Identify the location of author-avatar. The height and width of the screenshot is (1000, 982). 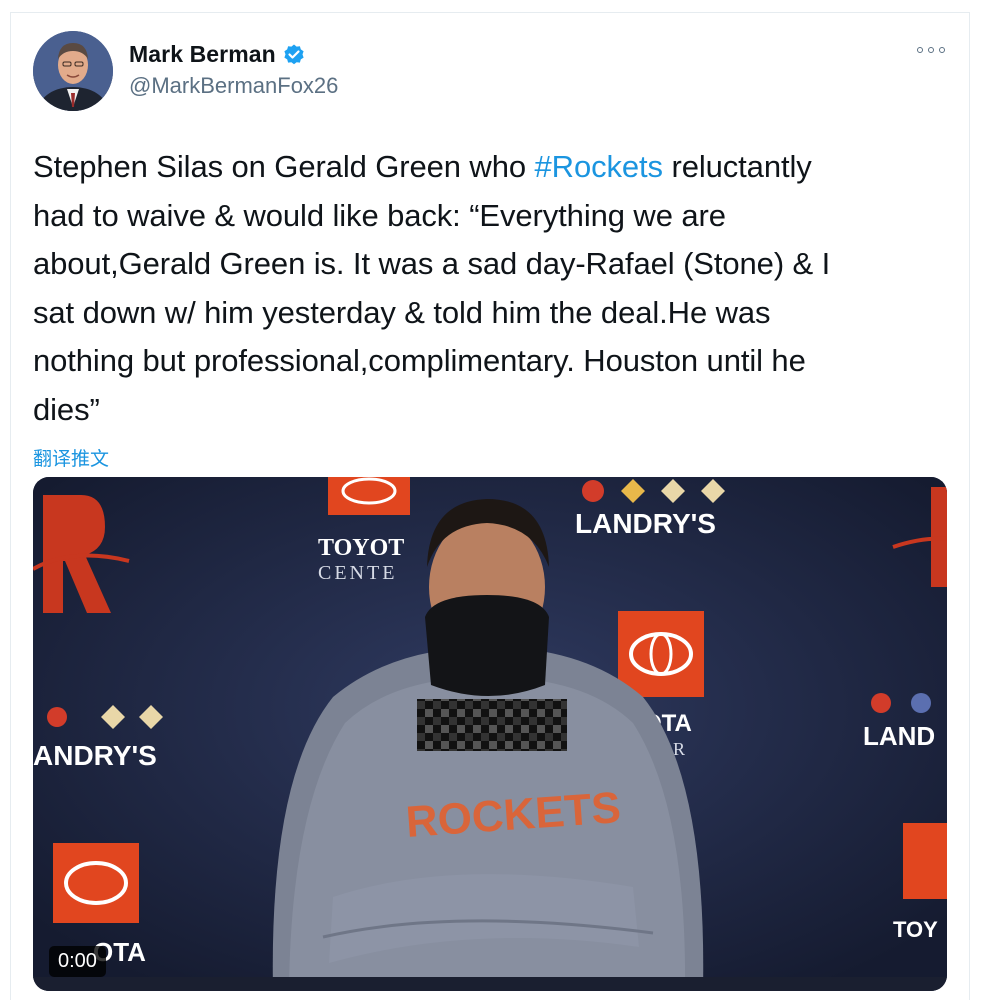
(73, 71).